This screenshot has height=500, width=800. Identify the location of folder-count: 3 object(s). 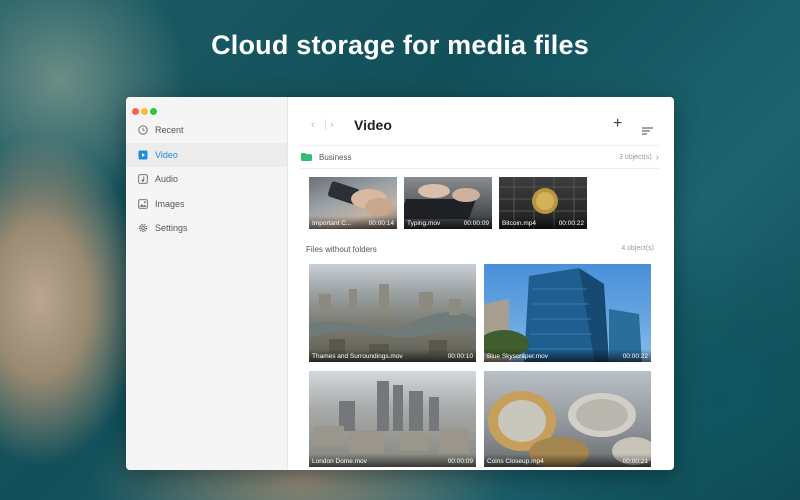
(635, 157).